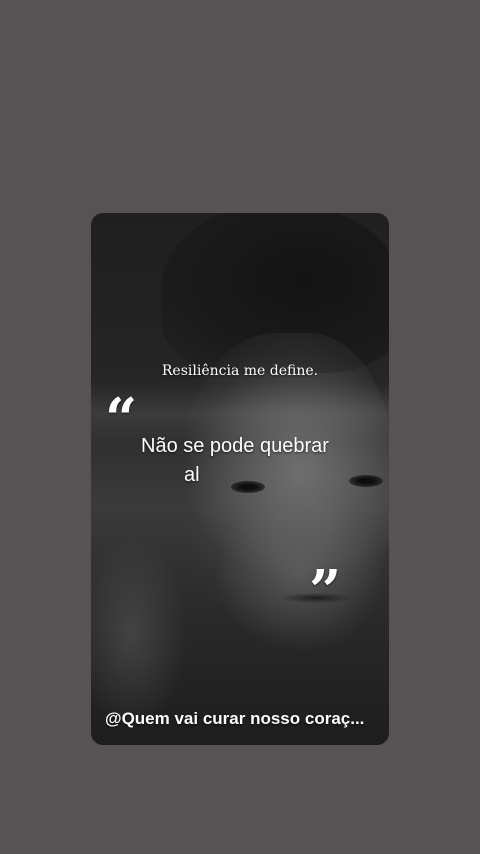  I want to click on close-quote-icon: ”, so click(325, 591).